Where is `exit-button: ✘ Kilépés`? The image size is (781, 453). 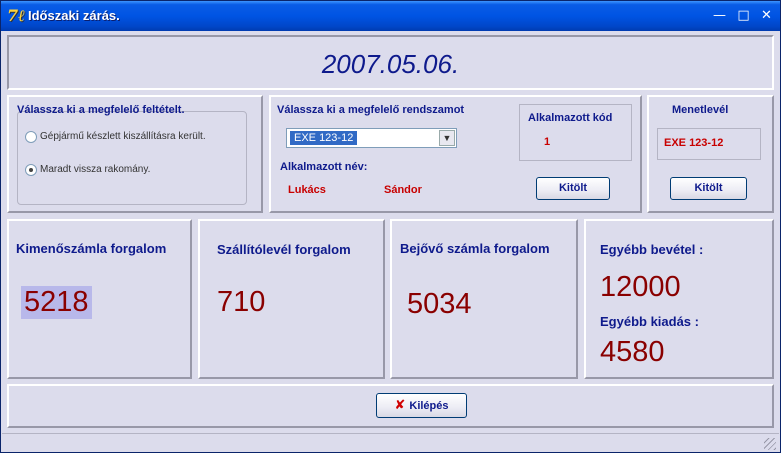 exit-button: ✘ Kilépés is located at coordinates (421, 405).